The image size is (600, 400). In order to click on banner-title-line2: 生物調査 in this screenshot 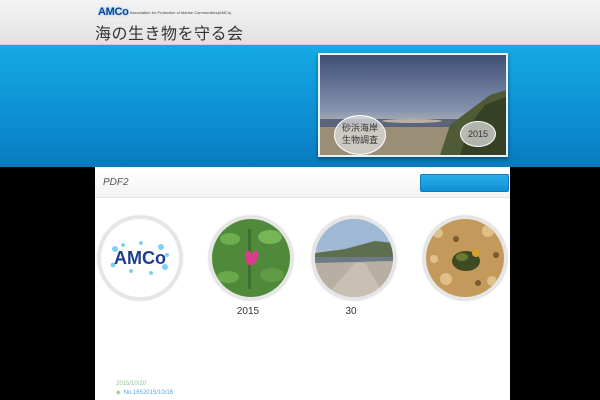, I will do `click(359, 141)`.